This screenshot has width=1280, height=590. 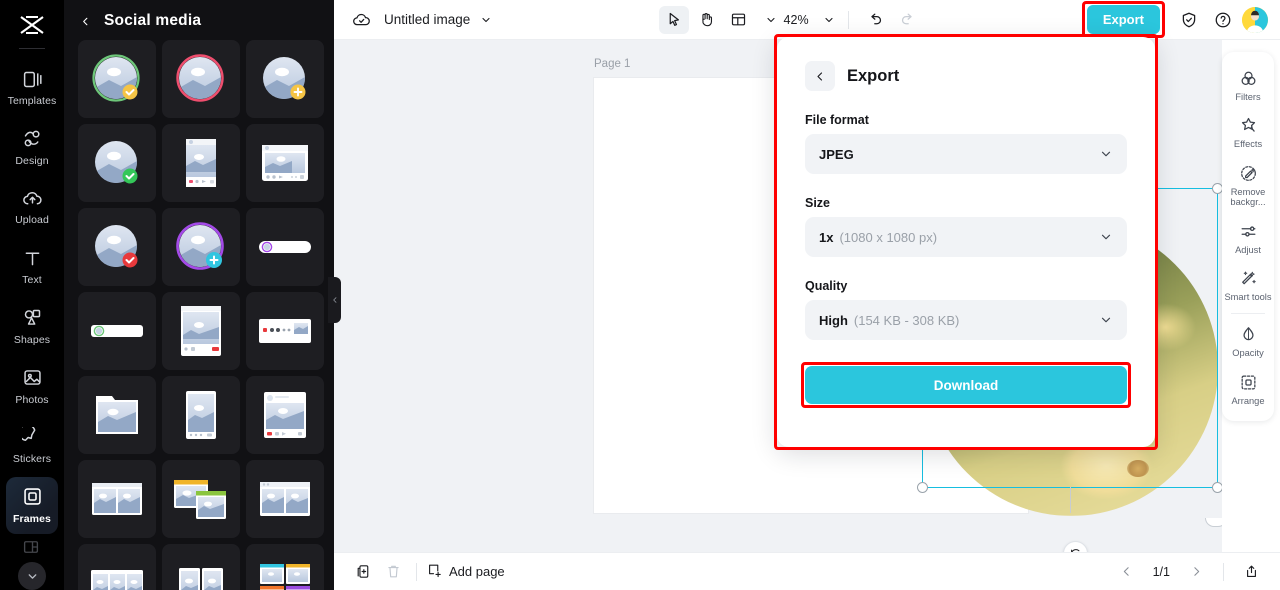 I want to click on layout-chevron-down-icon, so click(x=772, y=20).